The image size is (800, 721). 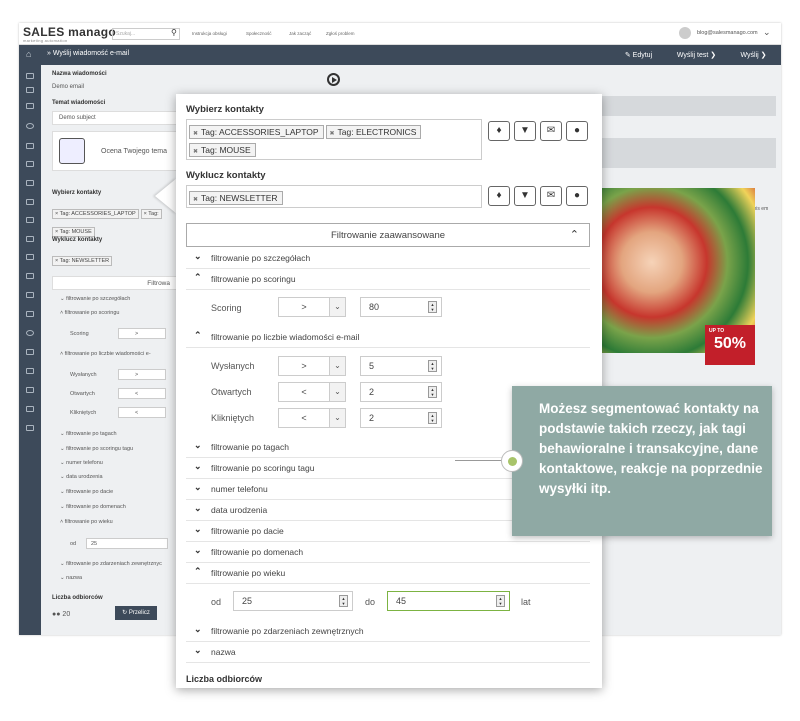 What do you see at coordinates (727, 33) in the screenshot?
I see `user-email: blog@salesmanago.com` at bounding box center [727, 33].